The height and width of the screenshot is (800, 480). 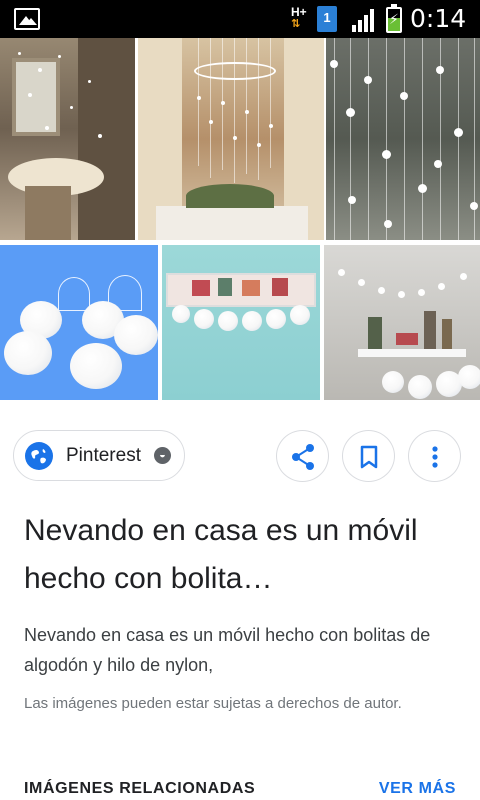 I want to click on share-button, so click(x=302, y=456).